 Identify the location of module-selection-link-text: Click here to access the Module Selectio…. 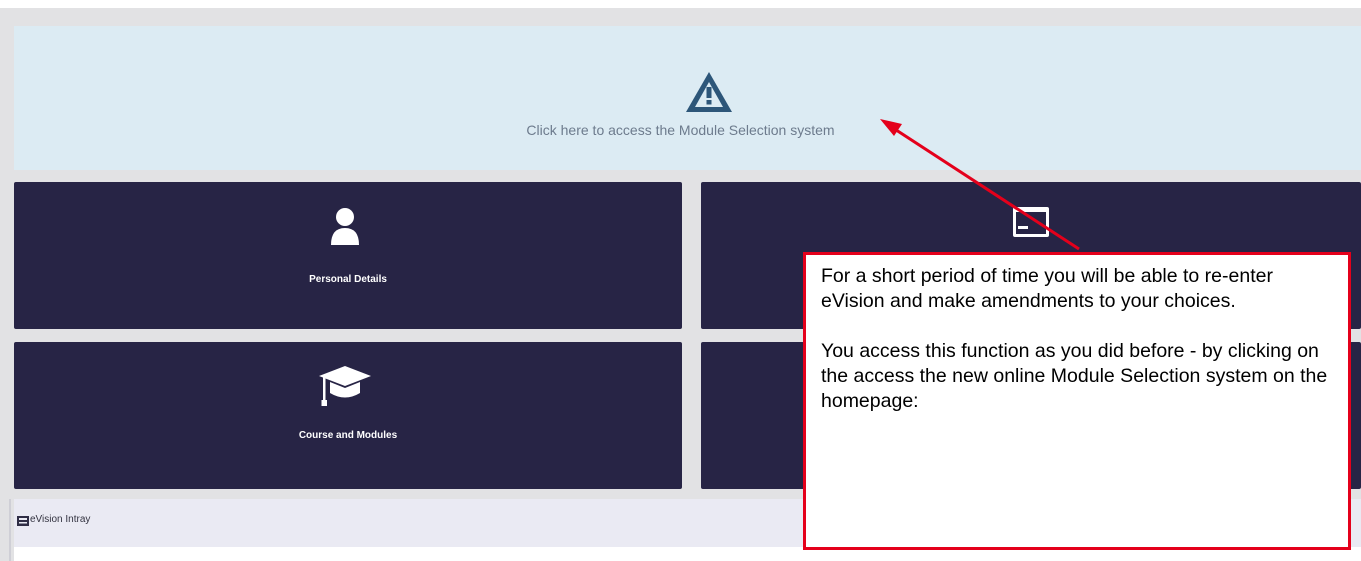
(680, 130).